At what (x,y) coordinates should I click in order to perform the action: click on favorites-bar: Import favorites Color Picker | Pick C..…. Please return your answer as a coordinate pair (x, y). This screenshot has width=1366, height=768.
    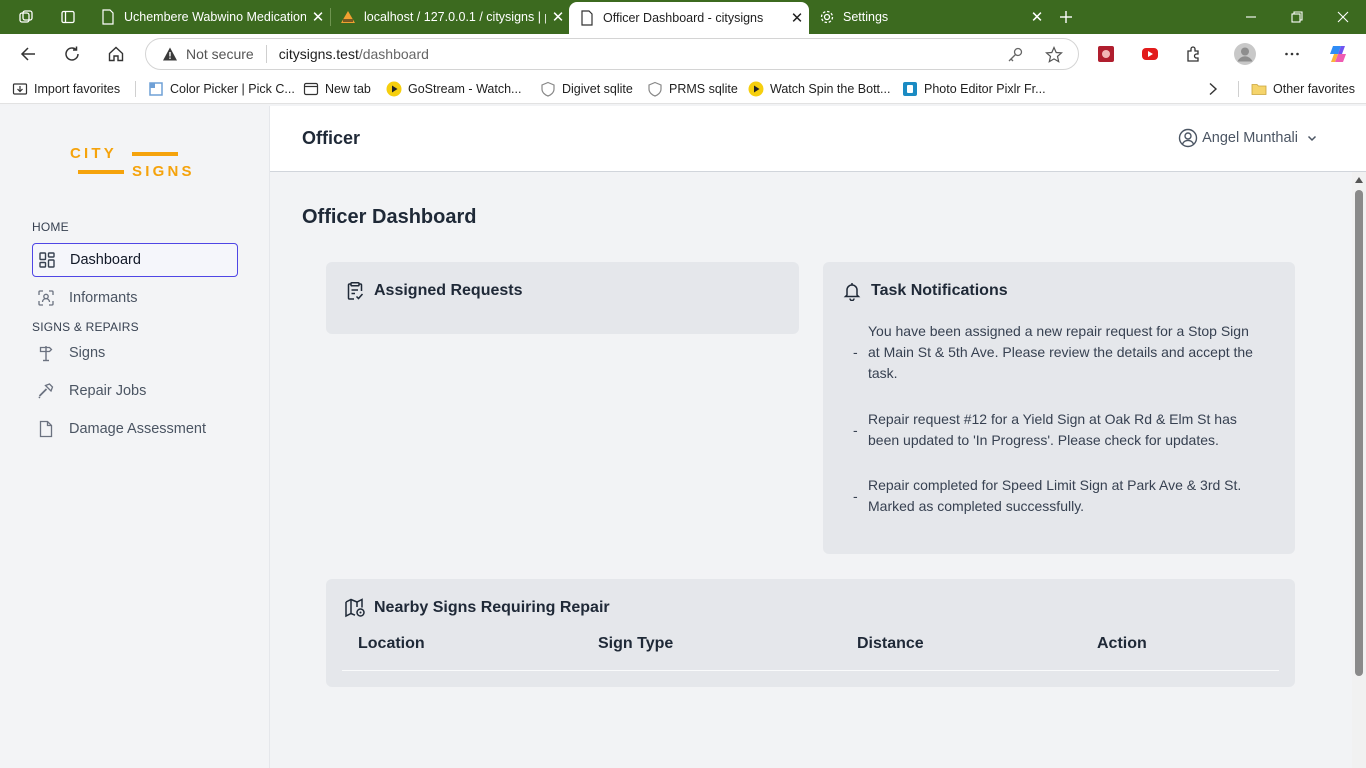
    Looking at the image, I should click on (683, 89).